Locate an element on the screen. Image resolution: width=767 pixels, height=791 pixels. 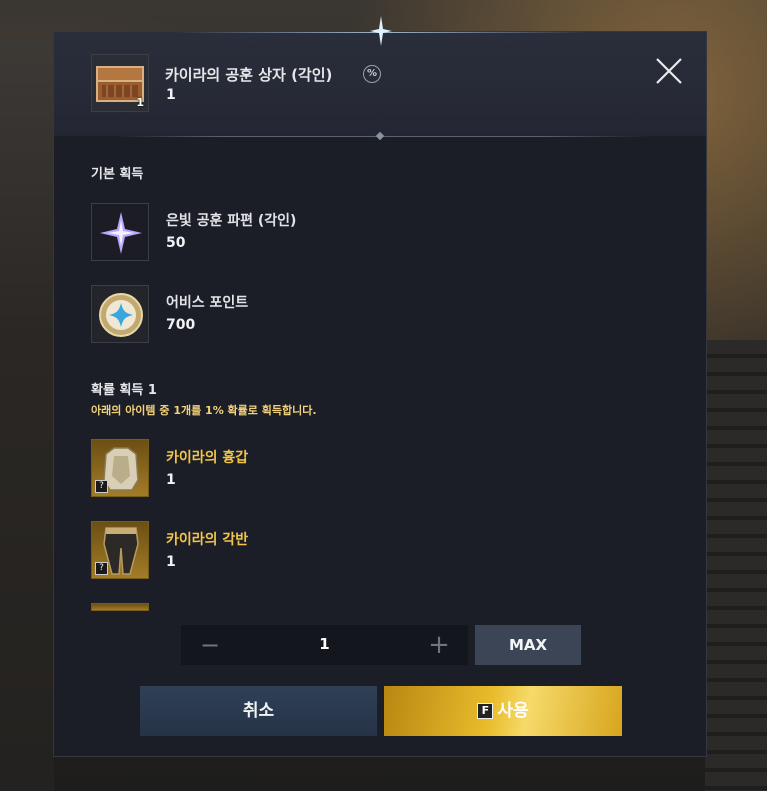
percent-info-icon: % is located at coordinates (372, 74).